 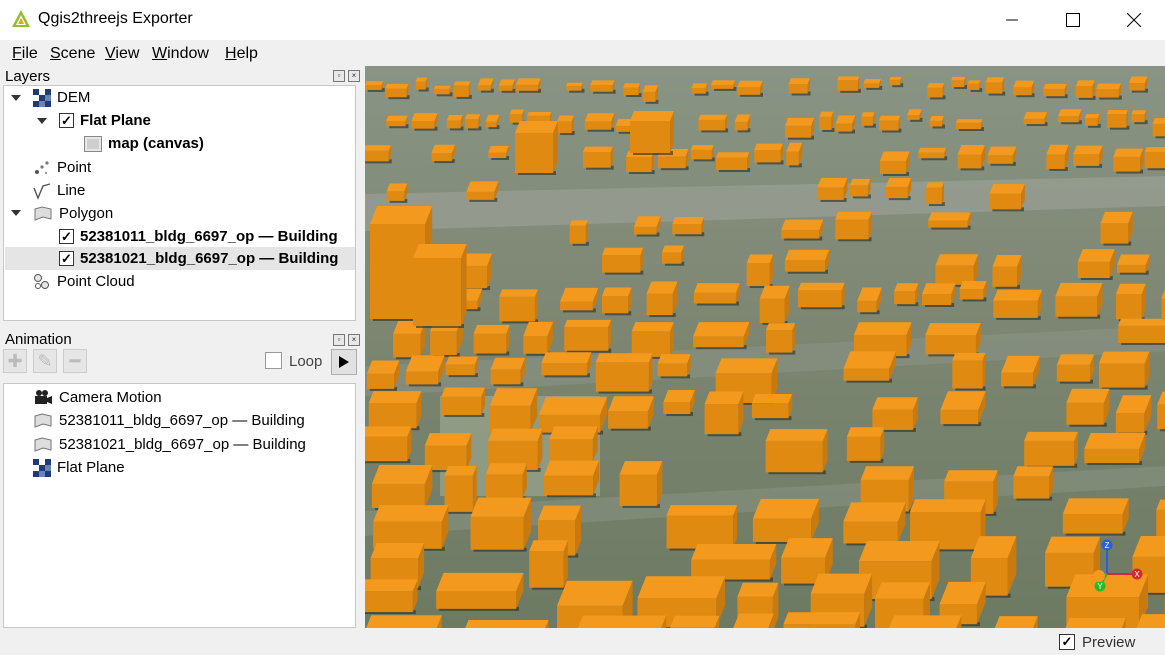 What do you see at coordinates (198, 236) in the screenshot?
I see `tree-item-building-1: ✓ 52381011_bldg_6697_op — Building` at bounding box center [198, 236].